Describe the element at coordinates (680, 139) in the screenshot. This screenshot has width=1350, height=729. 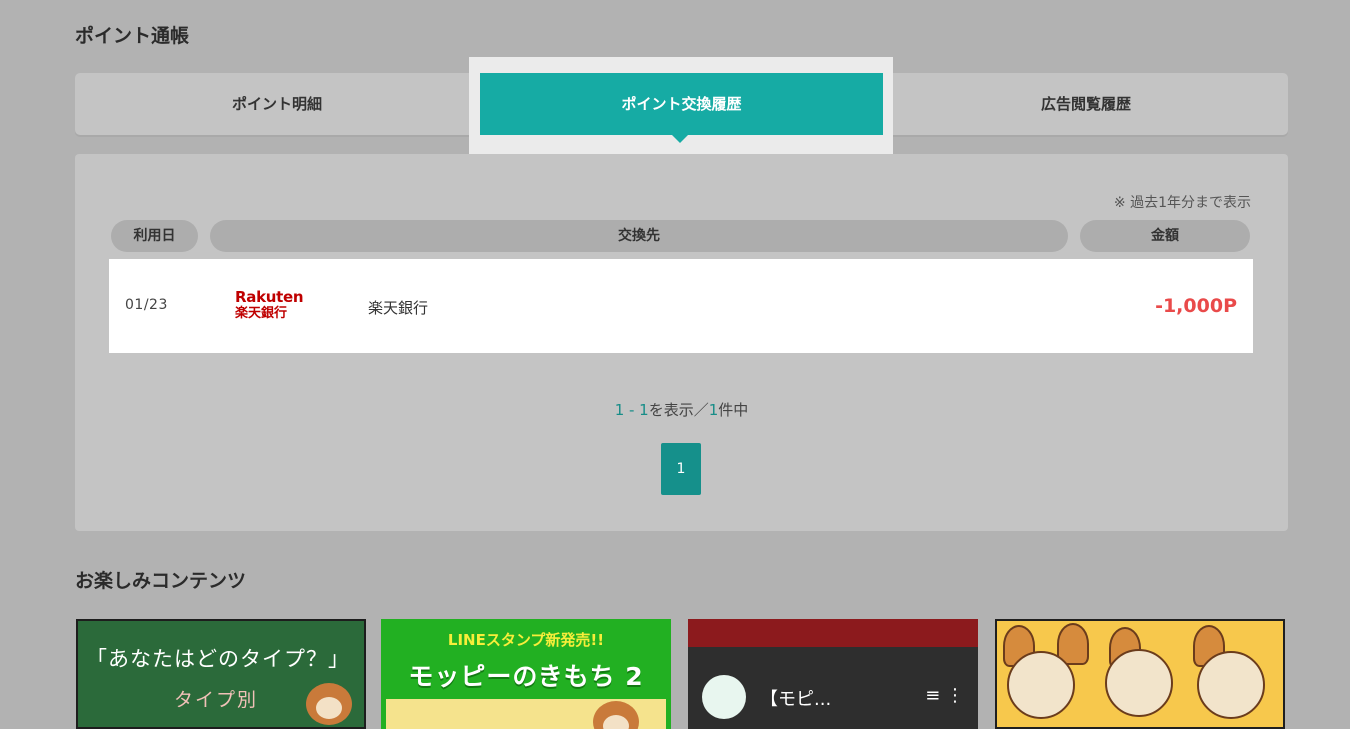
I see `active-tab-pointer-icon` at that location.